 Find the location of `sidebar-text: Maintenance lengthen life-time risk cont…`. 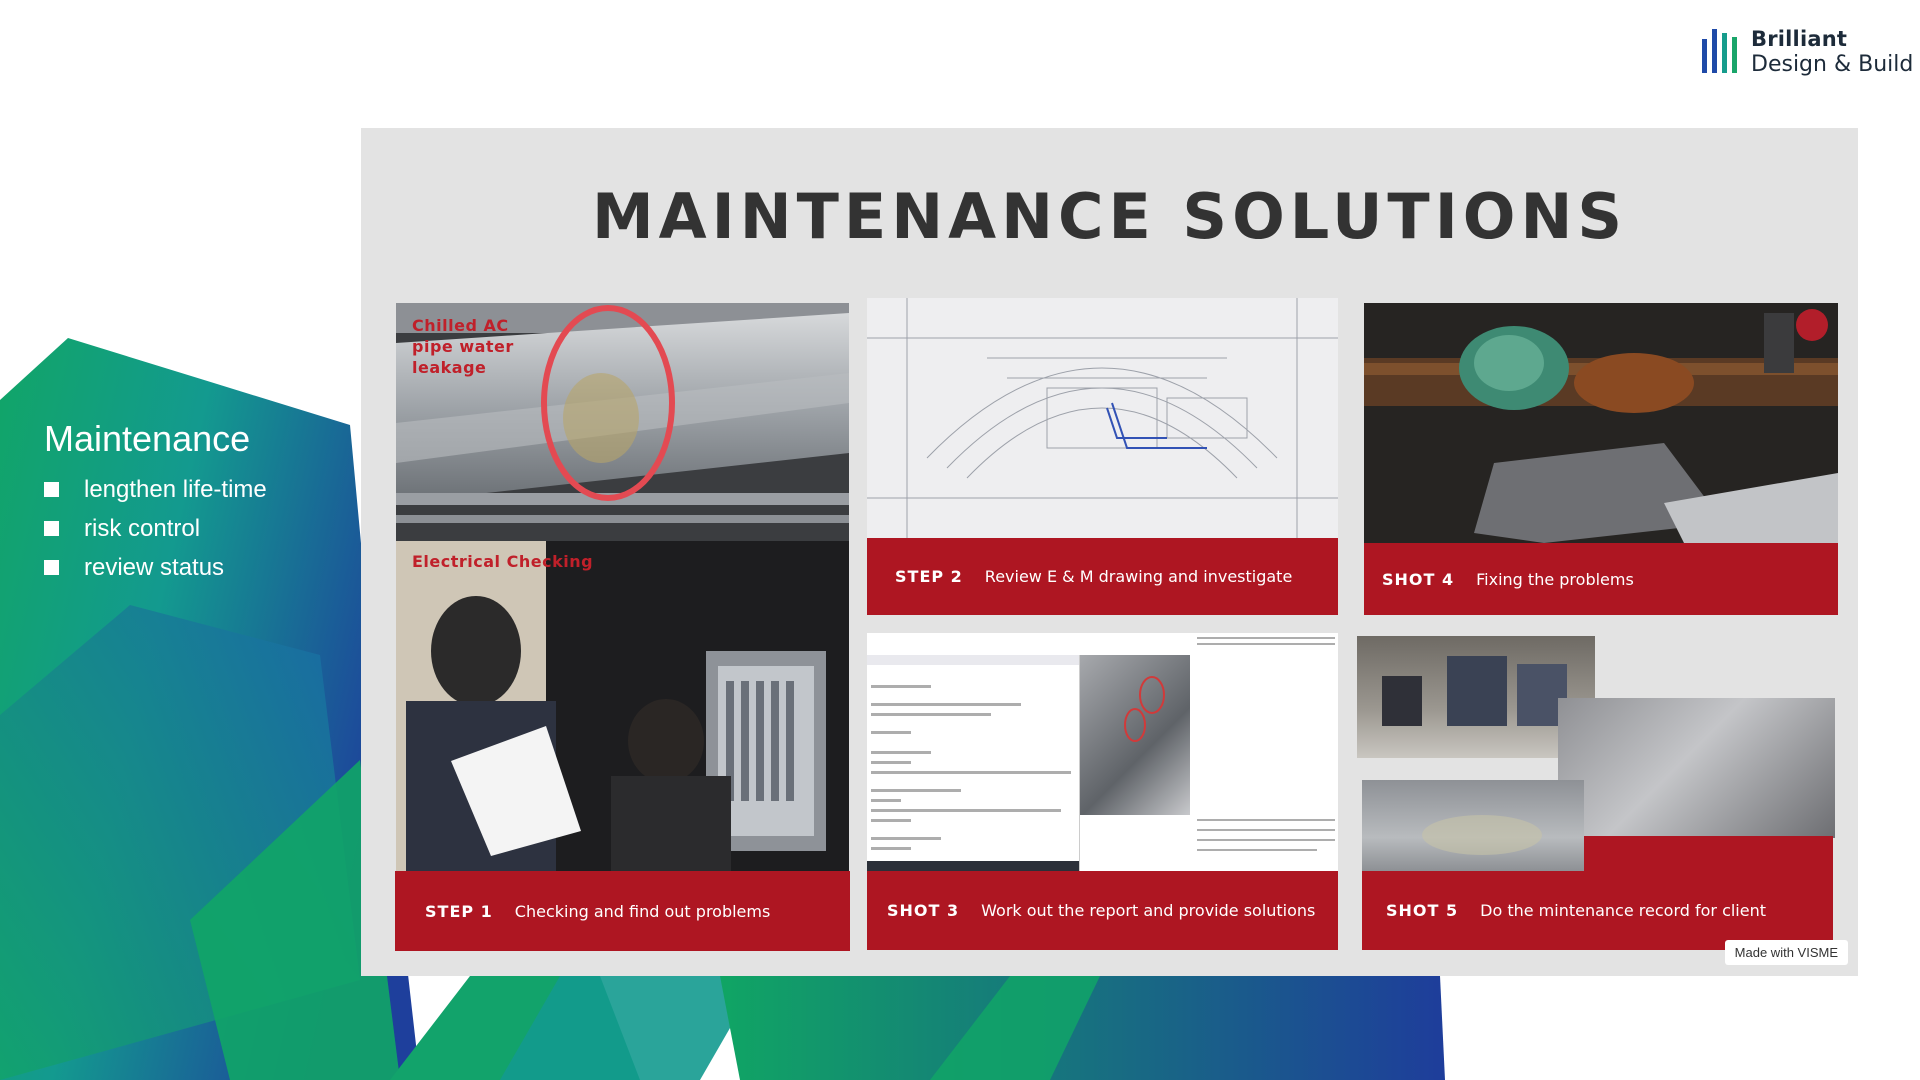

sidebar-text: Maintenance lengthen life-time risk cont… is located at coordinates (155, 502).